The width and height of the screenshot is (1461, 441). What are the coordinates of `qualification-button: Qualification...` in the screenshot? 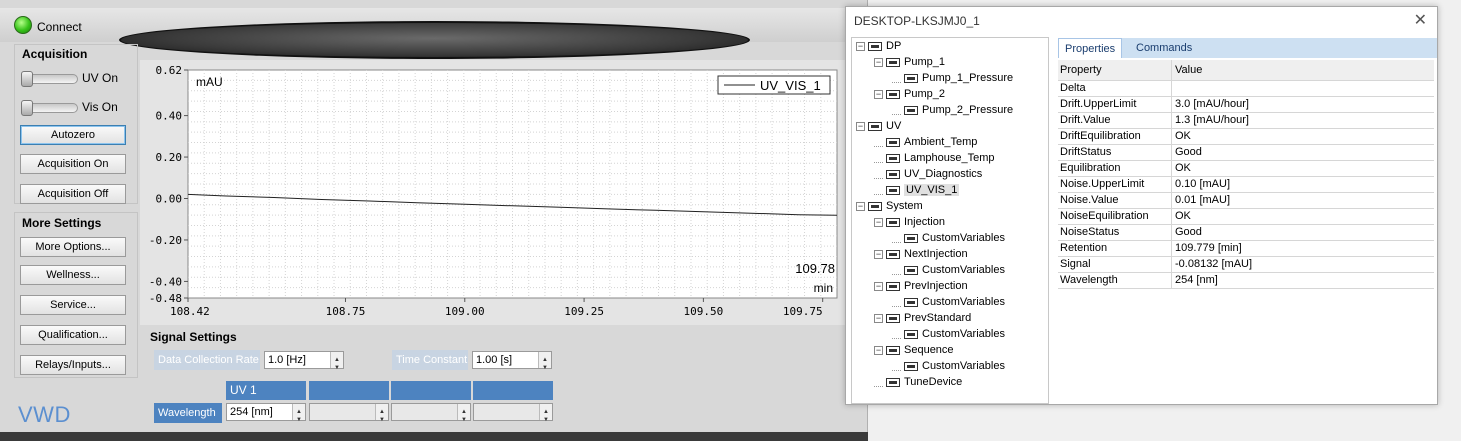 It's located at (73, 335).